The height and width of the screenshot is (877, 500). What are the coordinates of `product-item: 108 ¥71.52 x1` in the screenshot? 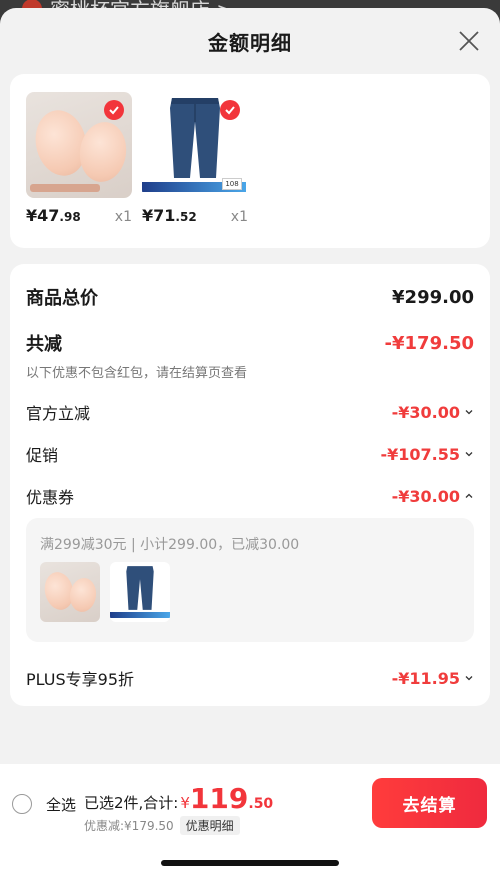 It's located at (195, 158).